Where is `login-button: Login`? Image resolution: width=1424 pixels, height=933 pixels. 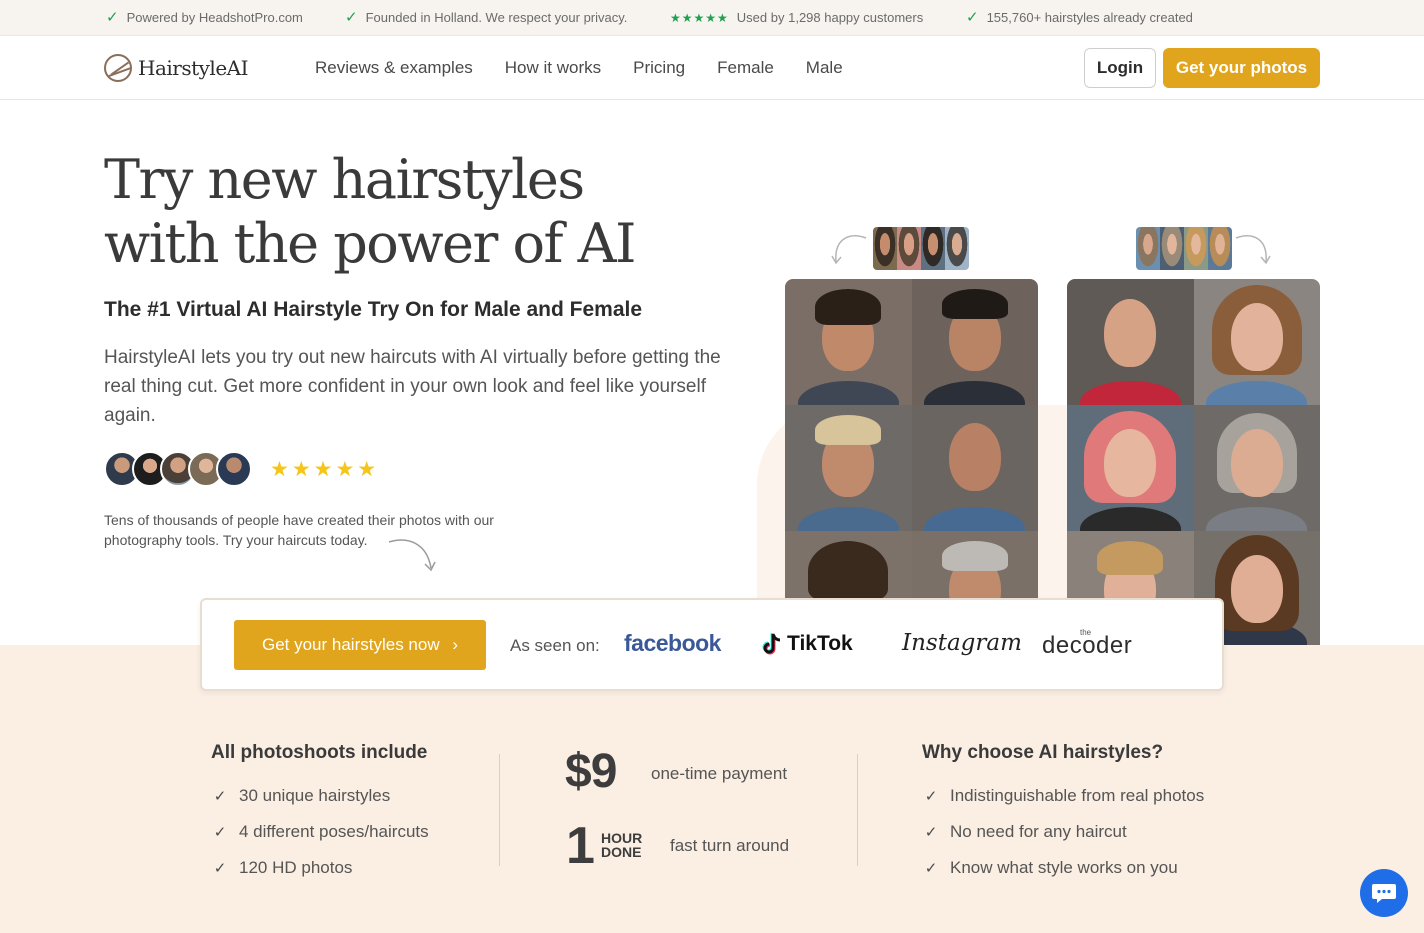 login-button: Login is located at coordinates (1120, 68).